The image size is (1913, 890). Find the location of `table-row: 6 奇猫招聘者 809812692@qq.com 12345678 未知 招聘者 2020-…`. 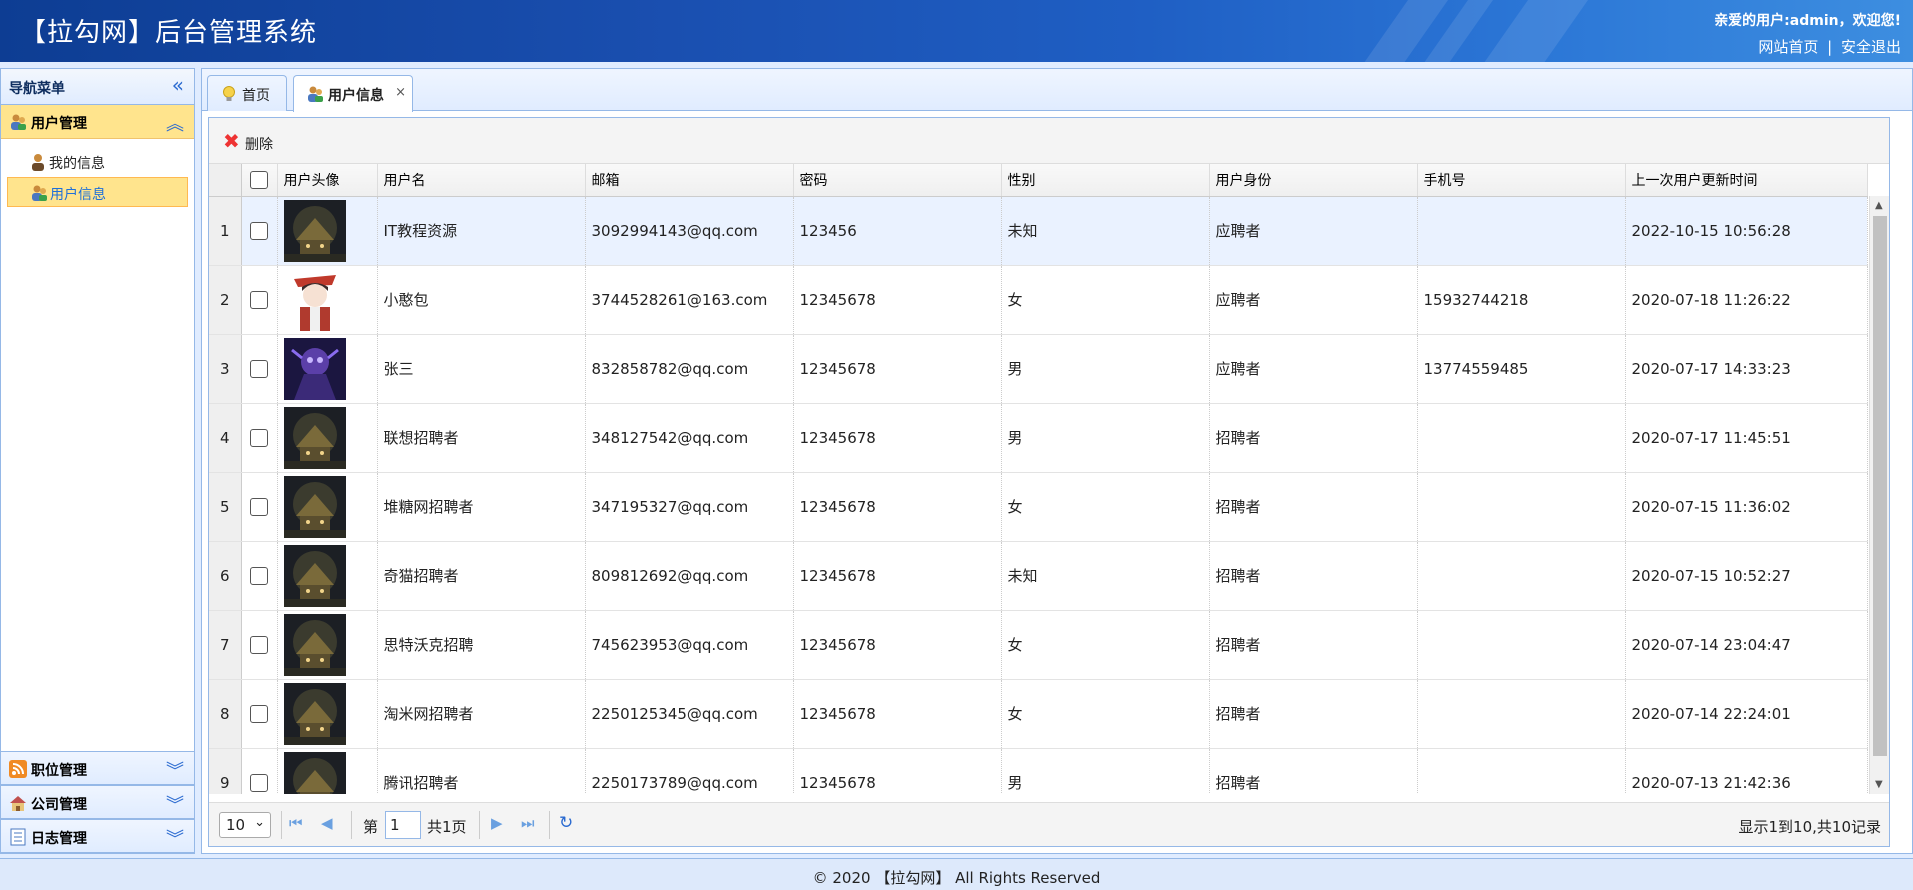

table-row: 6 奇猫招聘者 809812692@qq.com 12345678 未知 招聘者 2020-… is located at coordinates (1038, 576).